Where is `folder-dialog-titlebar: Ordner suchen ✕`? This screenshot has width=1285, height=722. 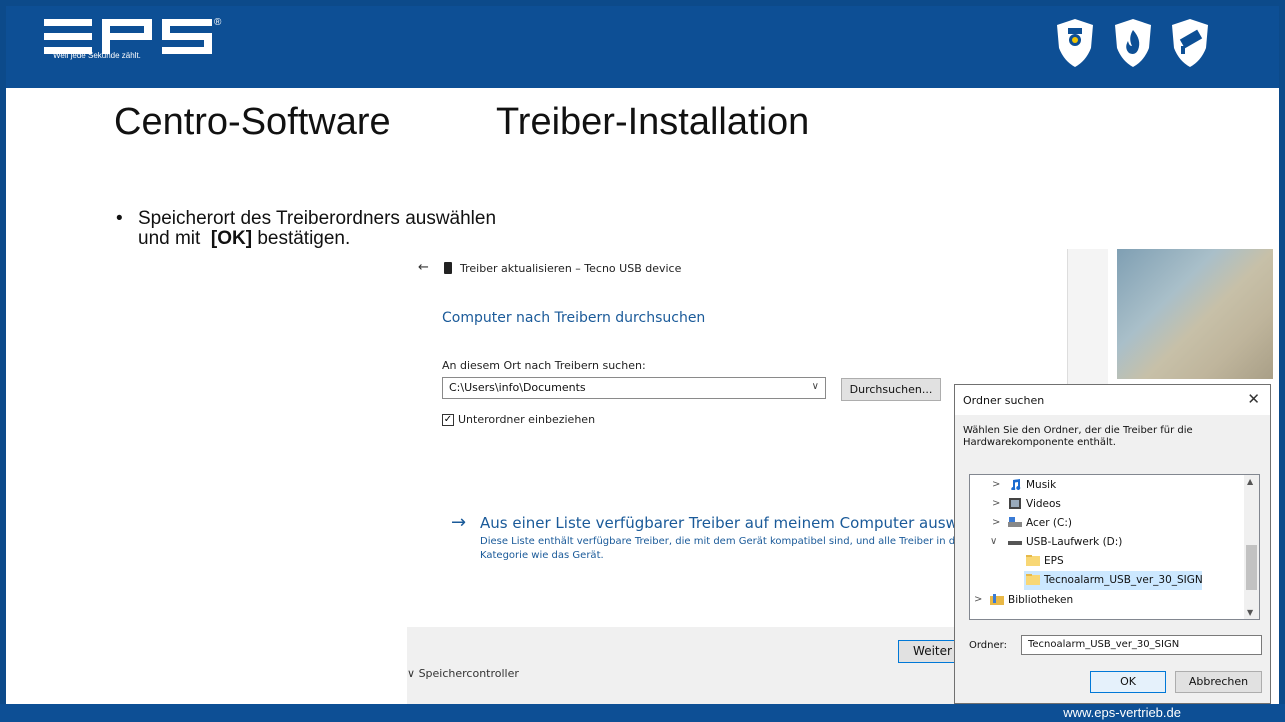 folder-dialog-titlebar: Ordner suchen ✕ is located at coordinates (1112, 400).